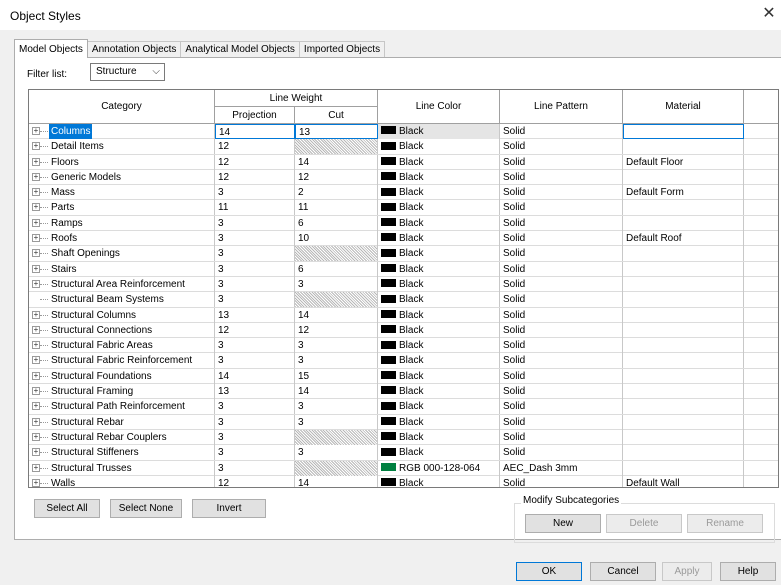 The width and height of the screenshot is (781, 585). What do you see at coordinates (122, 376) in the screenshot?
I see `category-cell: + Structural Foundations` at bounding box center [122, 376].